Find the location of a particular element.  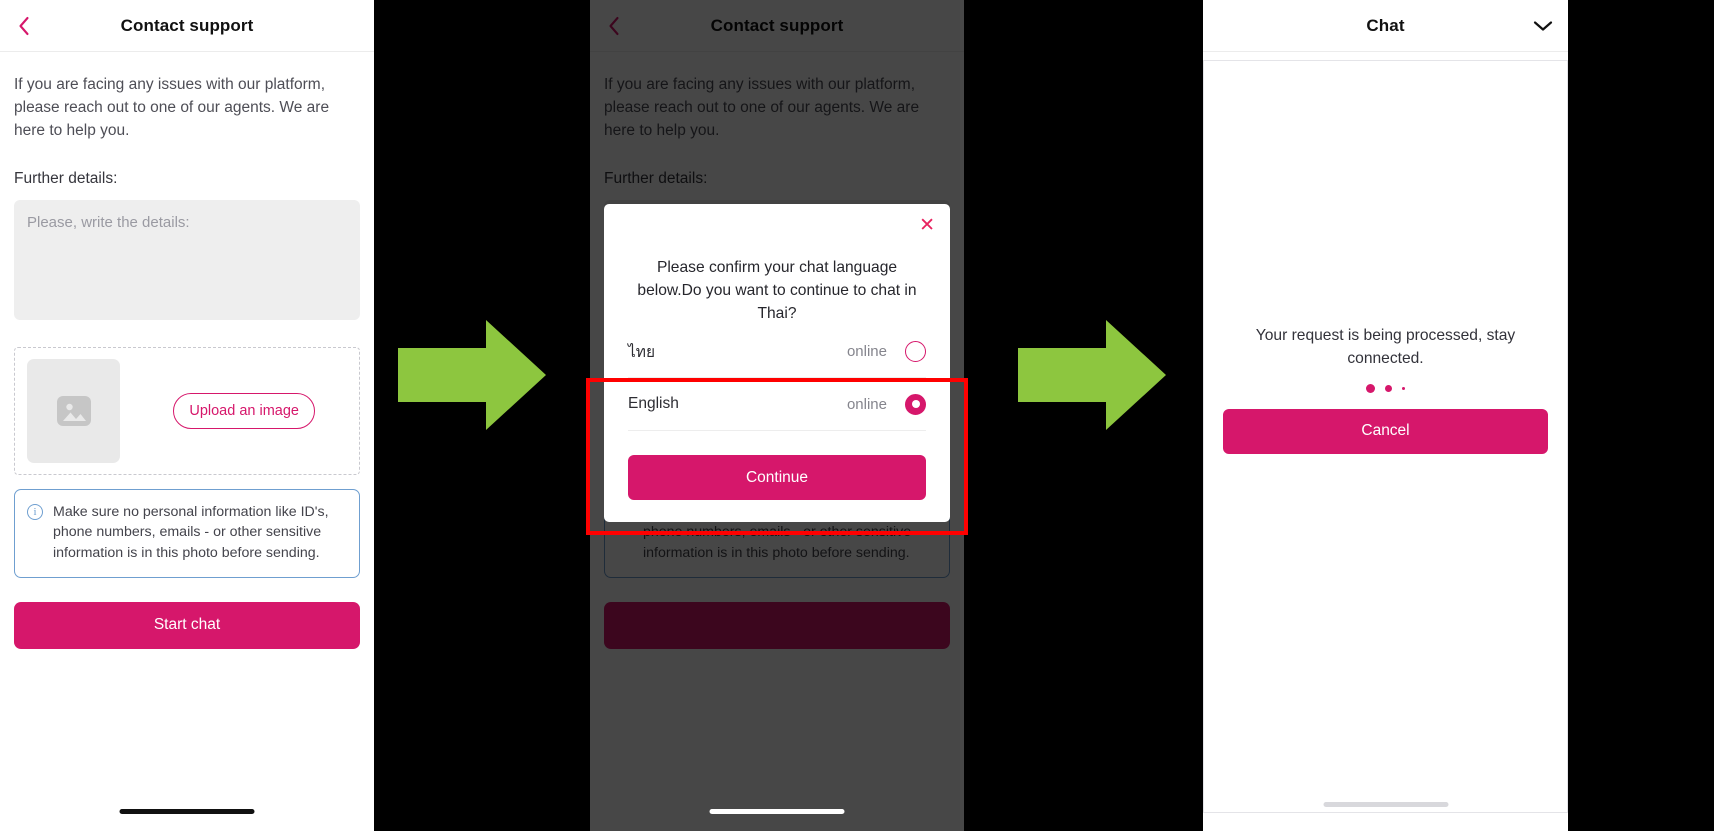

loading-dots is located at coordinates (1385, 388).